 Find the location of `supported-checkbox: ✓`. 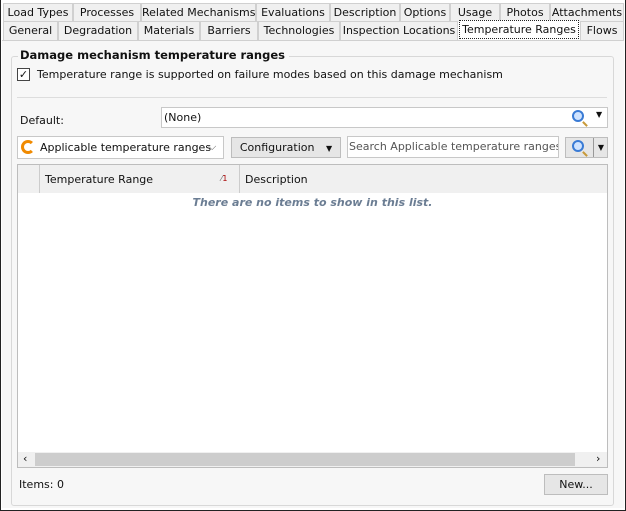

supported-checkbox: ✓ is located at coordinates (23, 74).